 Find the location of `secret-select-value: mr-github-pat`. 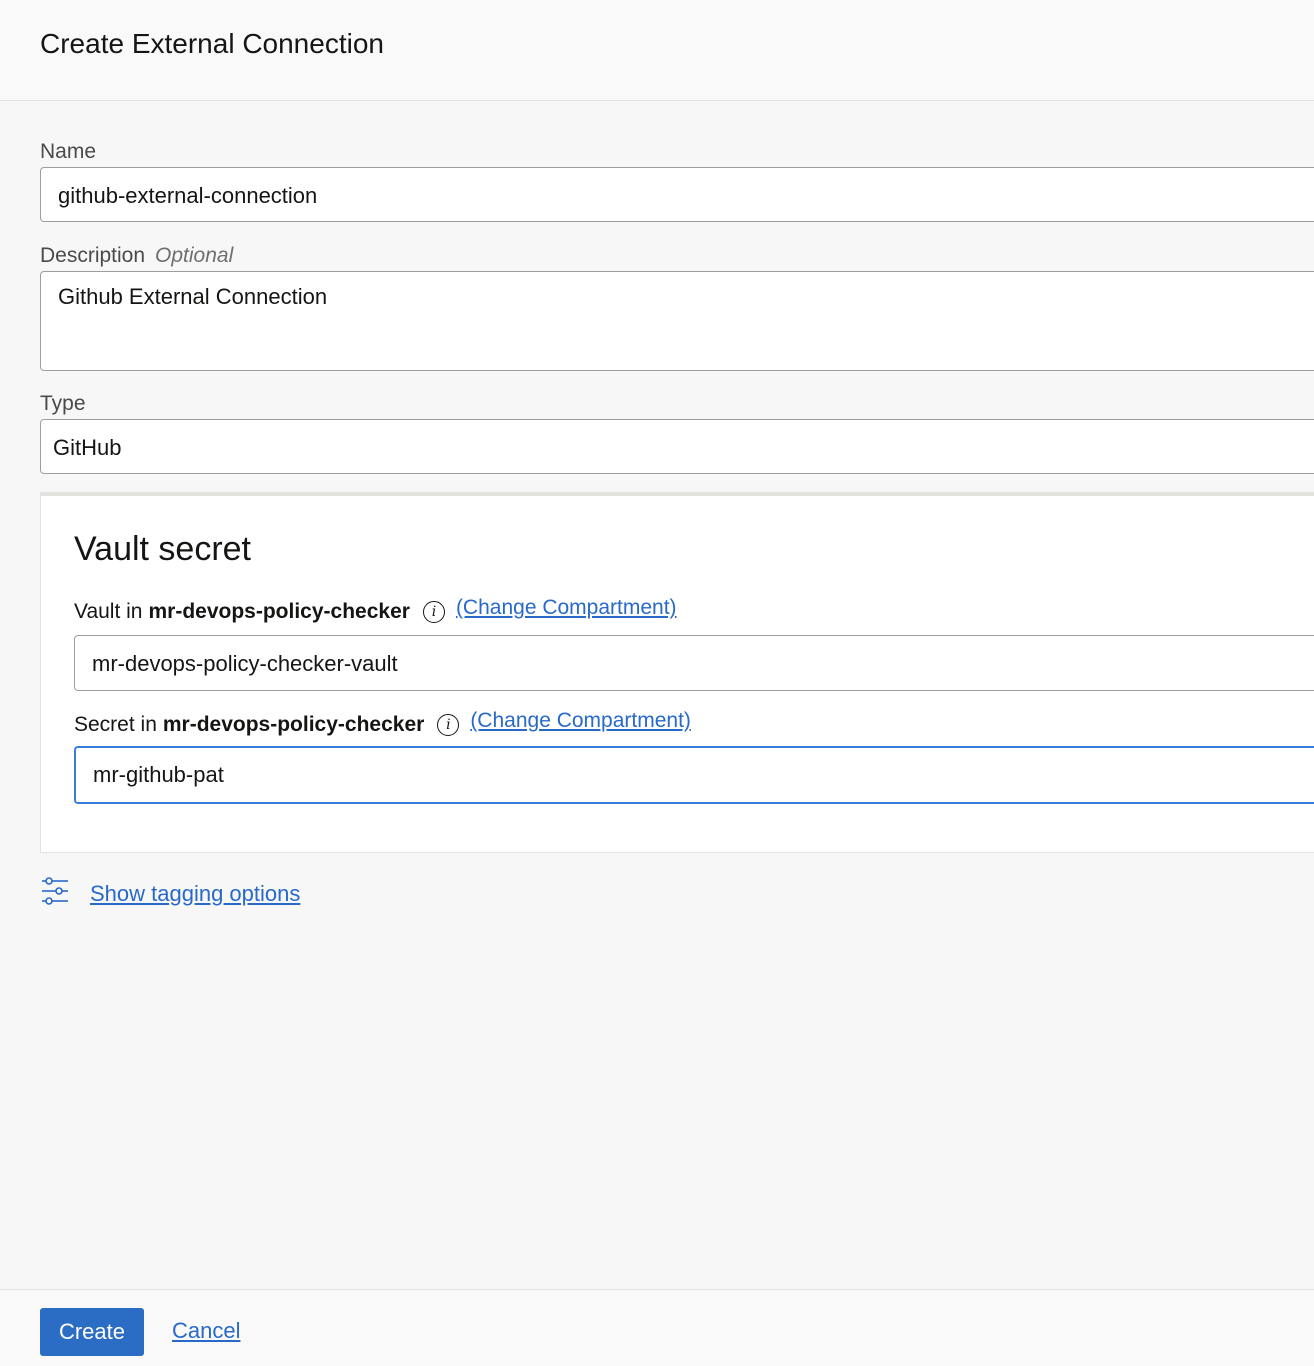

secret-select-value: mr-github-pat is located at coordinates (158, 774).